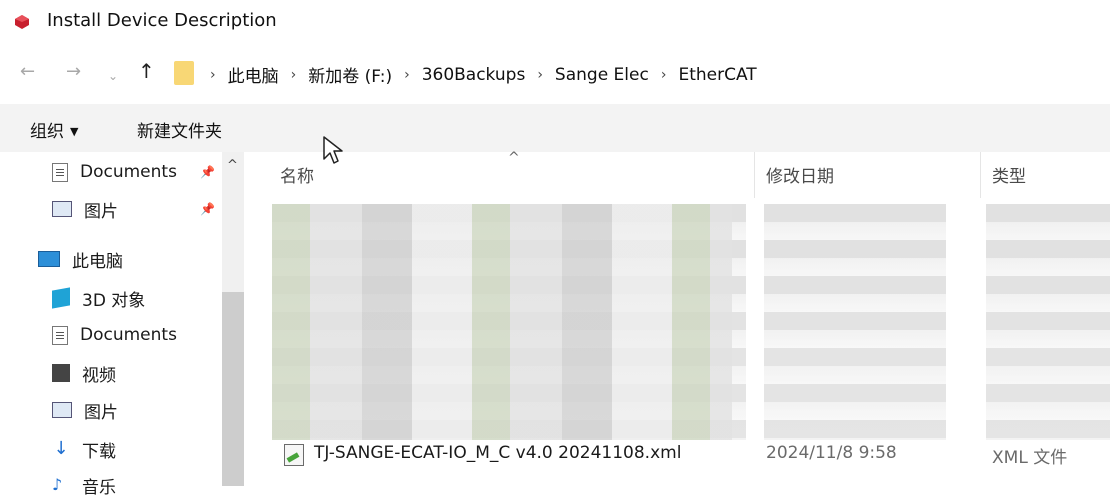  What do you see at coordinates (555, 22) in the screenshot?
I see `title-bar: Install Device Description` at bounding box center [555, 22].